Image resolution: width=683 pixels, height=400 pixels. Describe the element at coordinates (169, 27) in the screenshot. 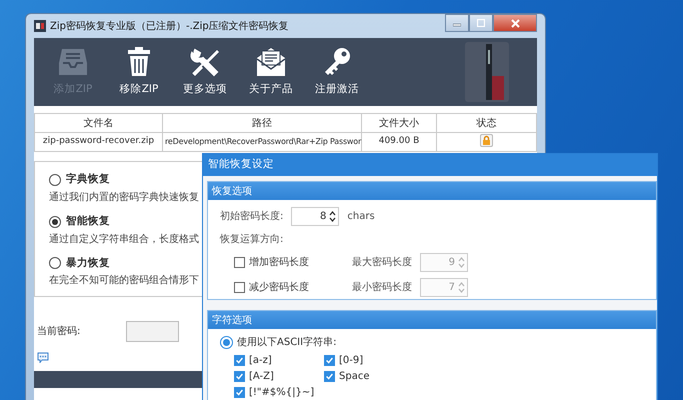

I see `window-title: Zip密码恢复专业版（已注册）-.Zip压缩文件密码恢复` at that location.